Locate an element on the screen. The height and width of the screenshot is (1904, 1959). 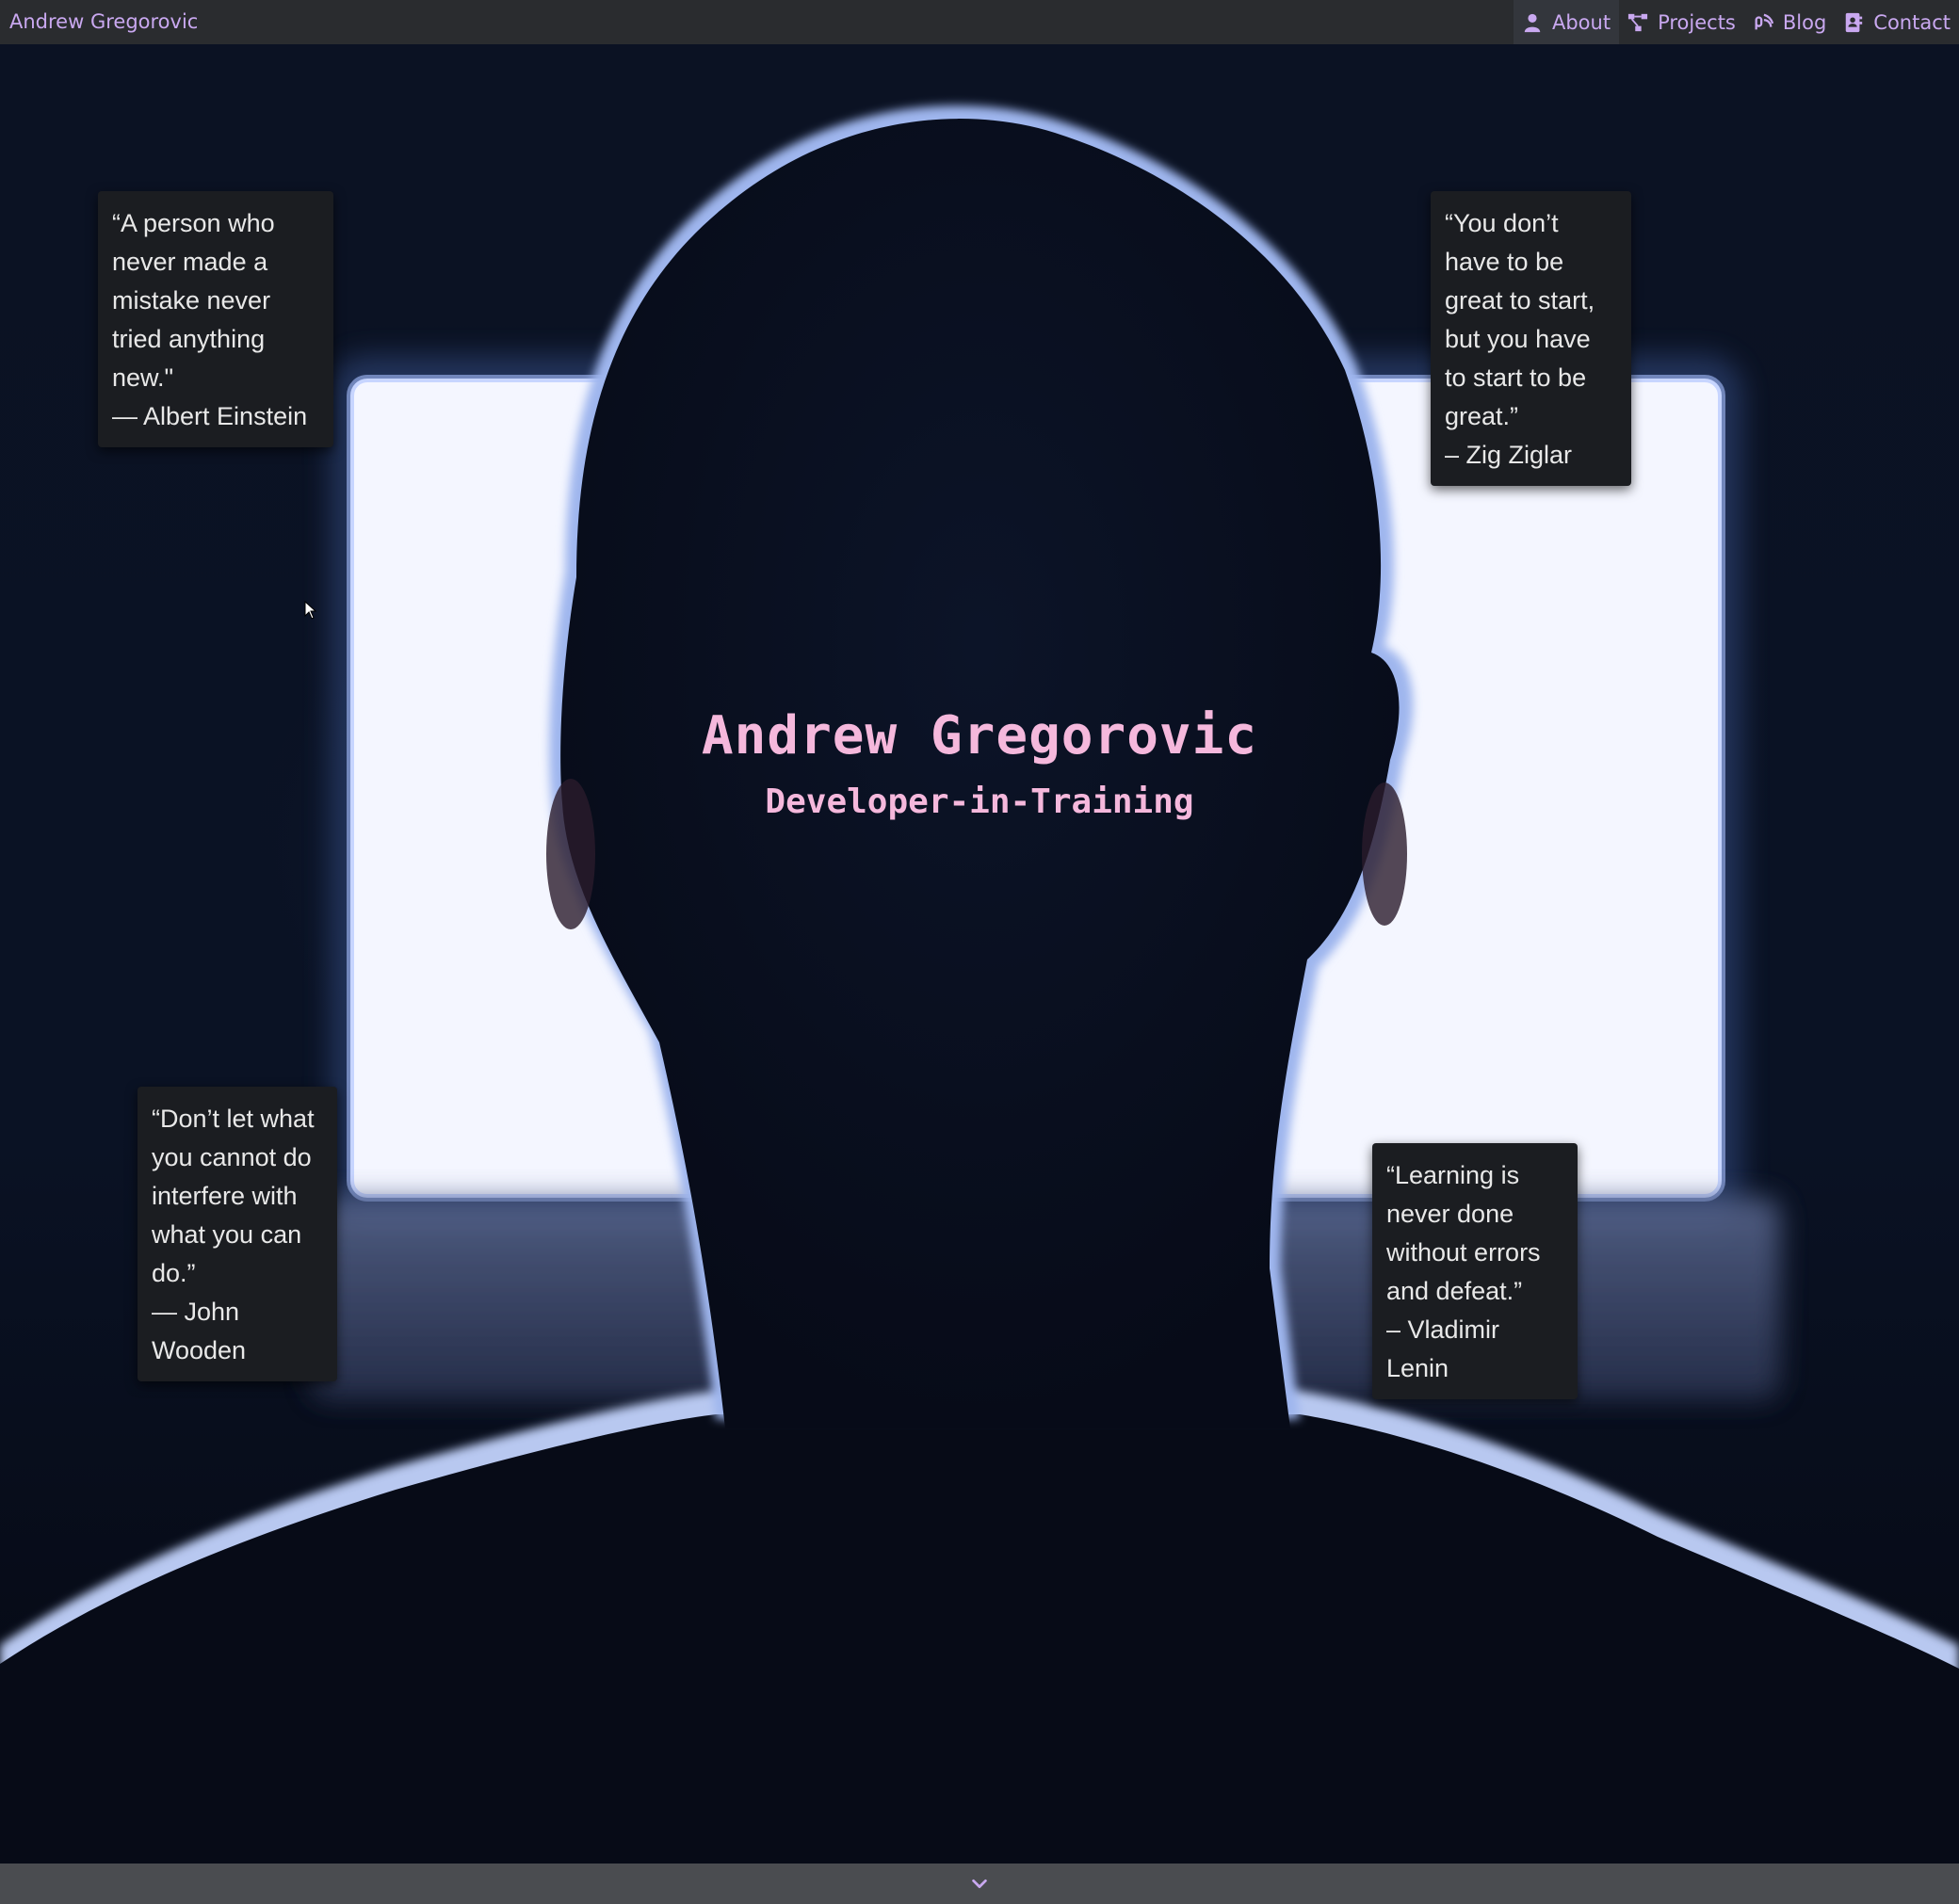
nav-item-blog: Blog is located at coordinates (1790, 22).